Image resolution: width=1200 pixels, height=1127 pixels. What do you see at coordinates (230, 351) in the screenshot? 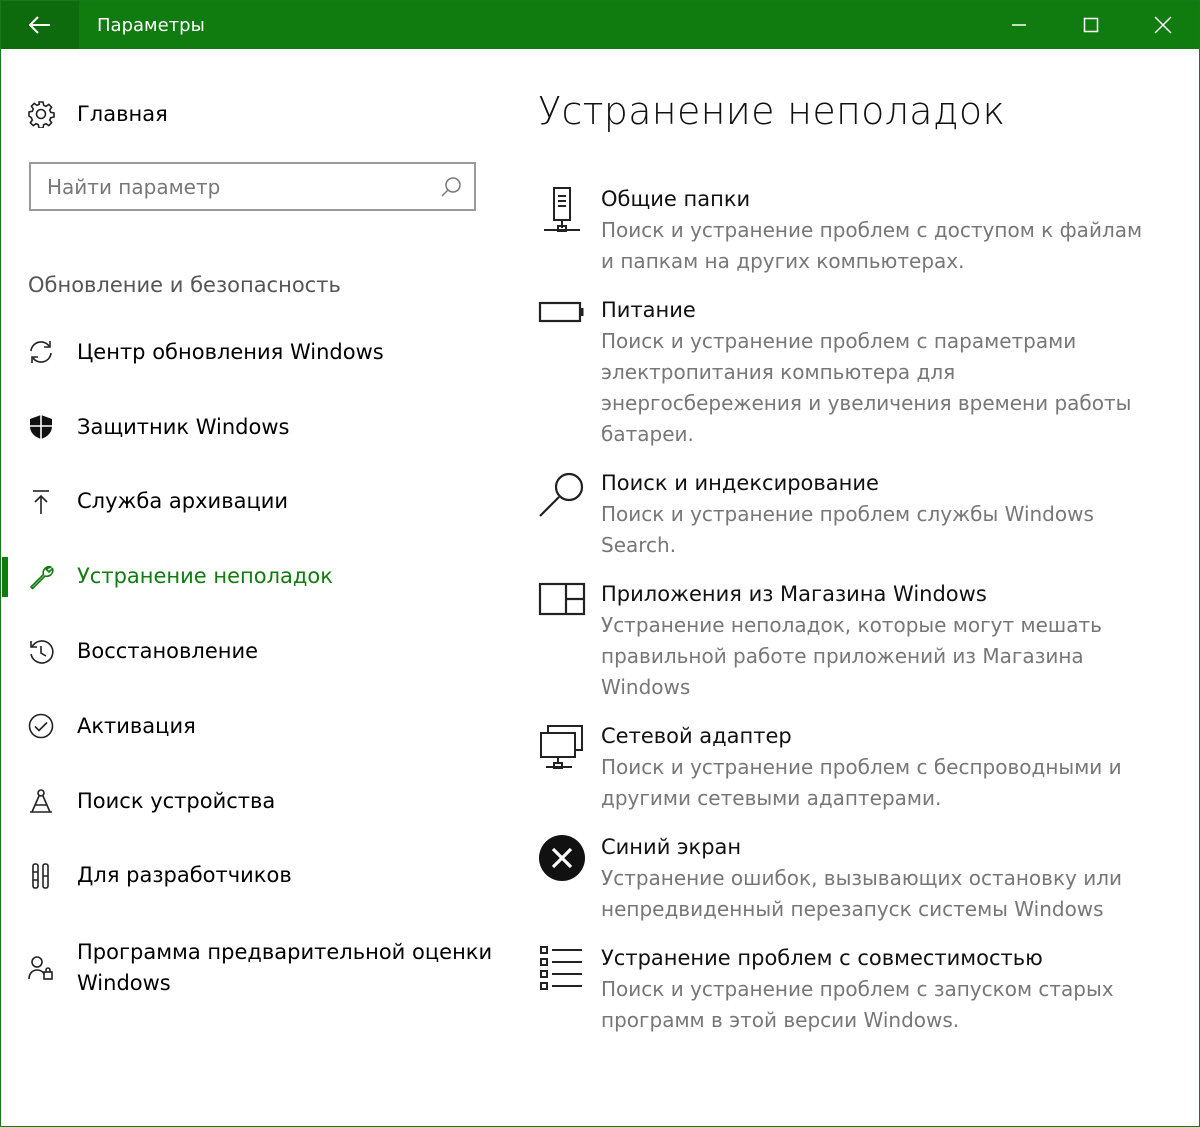
I see `sidebar-item-label: Центр обновления Windows` at bounding box center [230, 351].